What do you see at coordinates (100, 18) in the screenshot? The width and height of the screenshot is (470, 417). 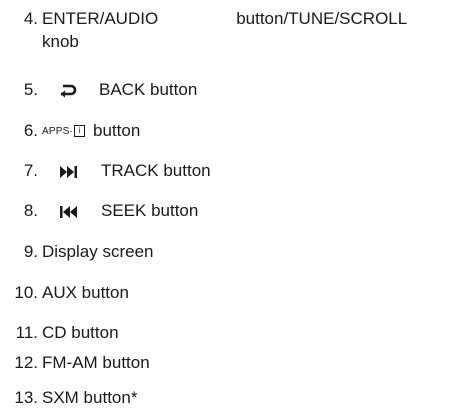 I see `item-text-part-1: ENTER/AUDIO` at bounding box center [100, 18].